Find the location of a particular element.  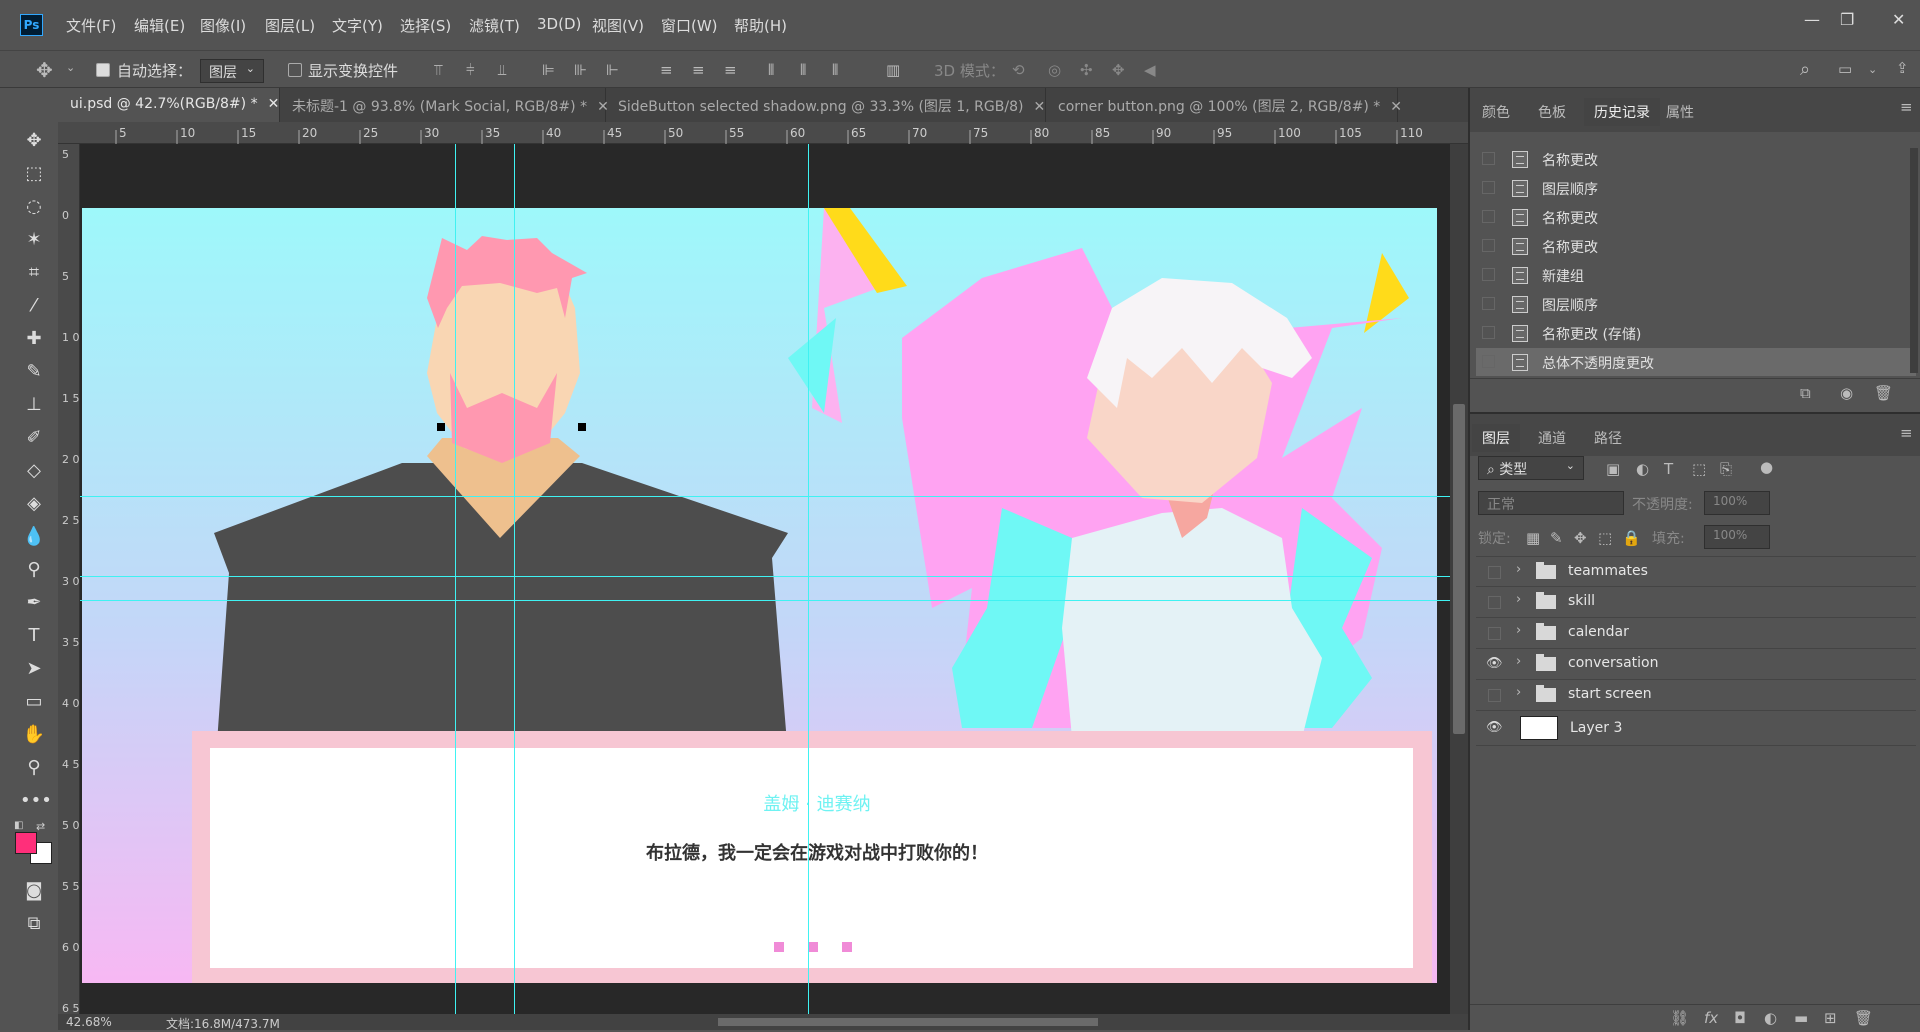

stamp-tool-icon: ⊥ is located at coordinates (34, 406).